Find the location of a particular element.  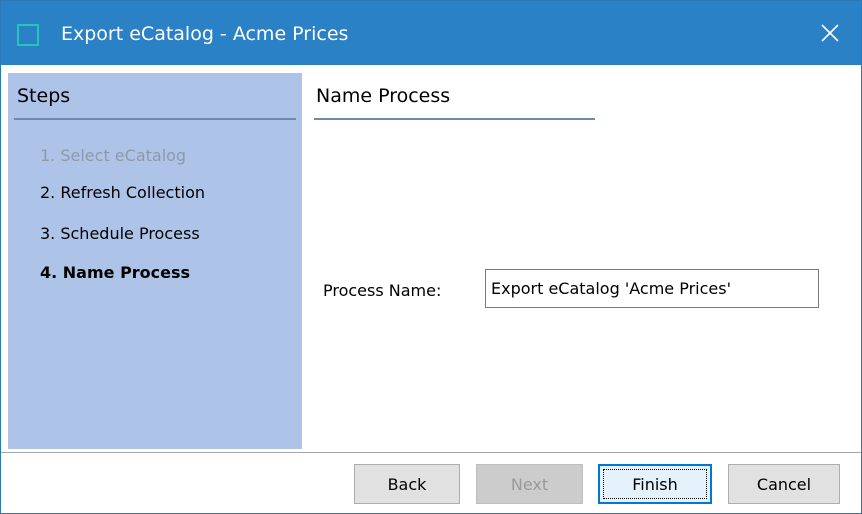

process-name-input is located at coordinates (652, 288).